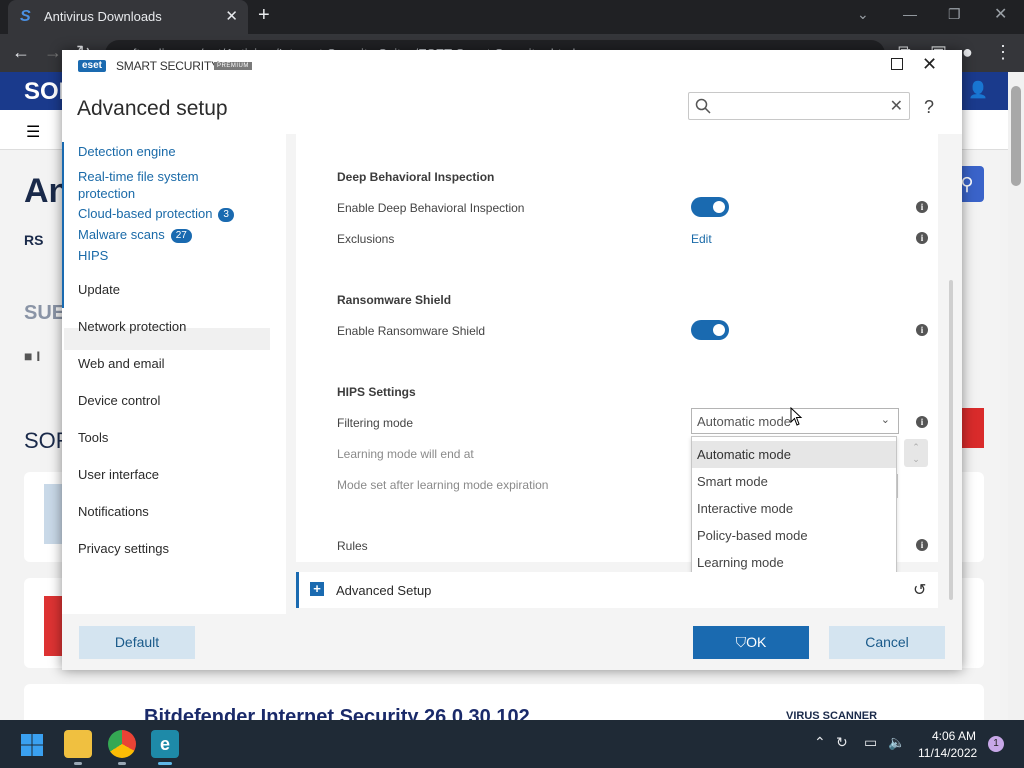  What do you see at coordinates (165, 763) in the screenshot?
I see `app-active-indicator` at bounding box center [165, 763].